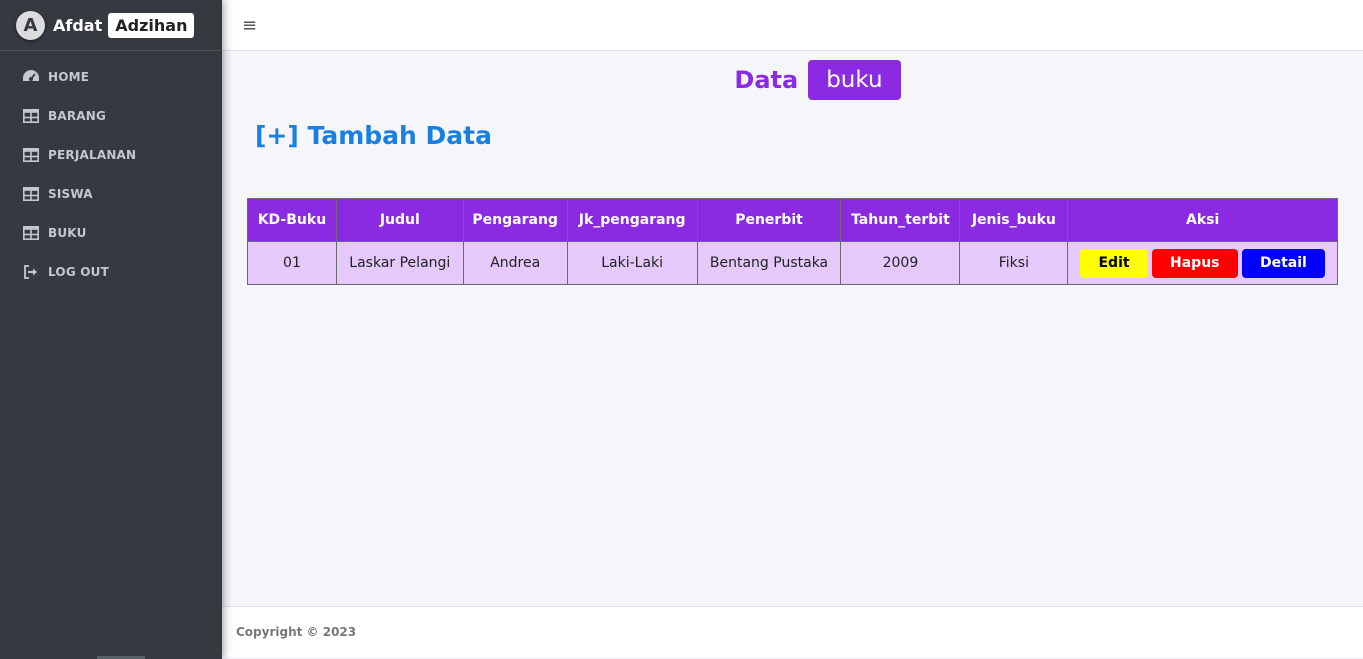  Describe the element at coordinates (31, 272) in the screenshot. I see `logout-icon` at that location.